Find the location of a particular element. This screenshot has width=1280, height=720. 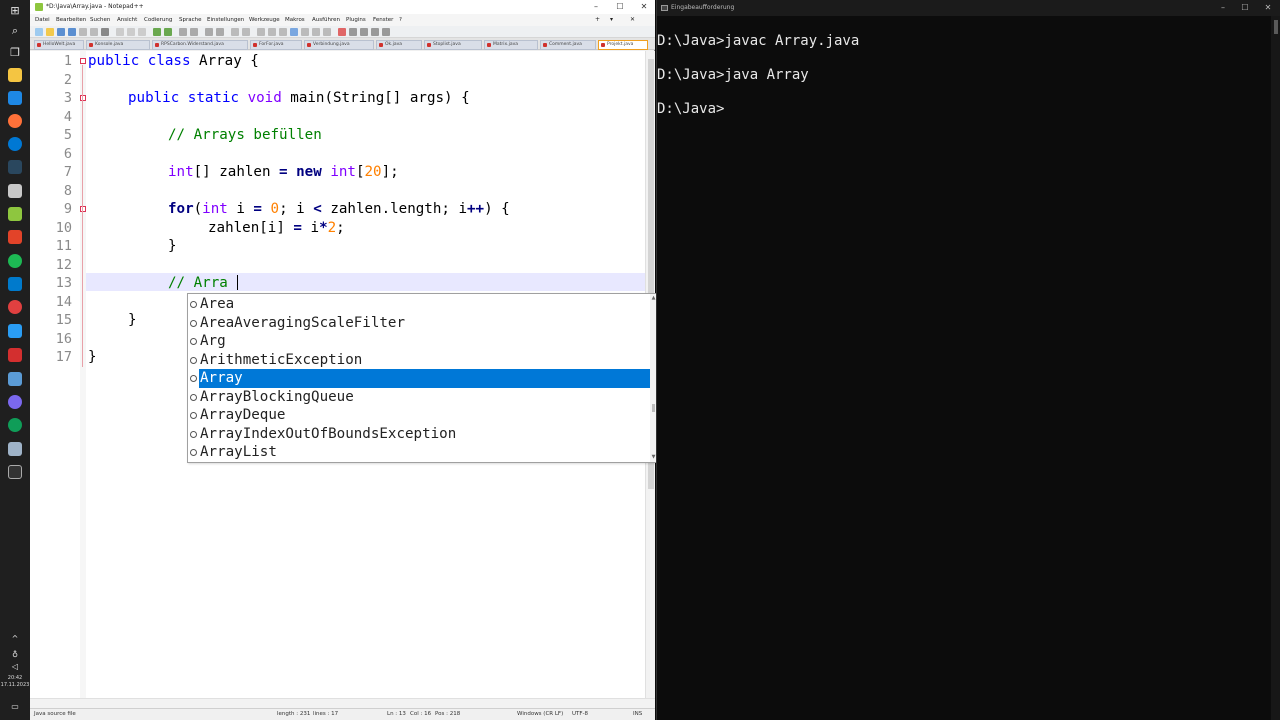

start-menu-icon: ⊞ is located at coordinates (15, 11).